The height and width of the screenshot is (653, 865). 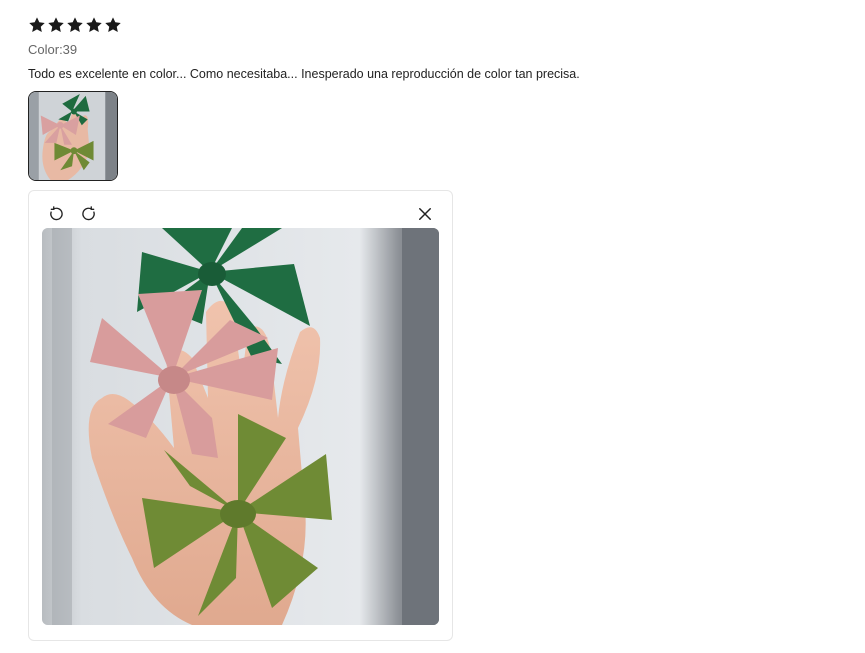 What do you see at coordinates (89, 214) in the screenshot?
I see `rotate-right-icon` at bounding box center [89, 214].